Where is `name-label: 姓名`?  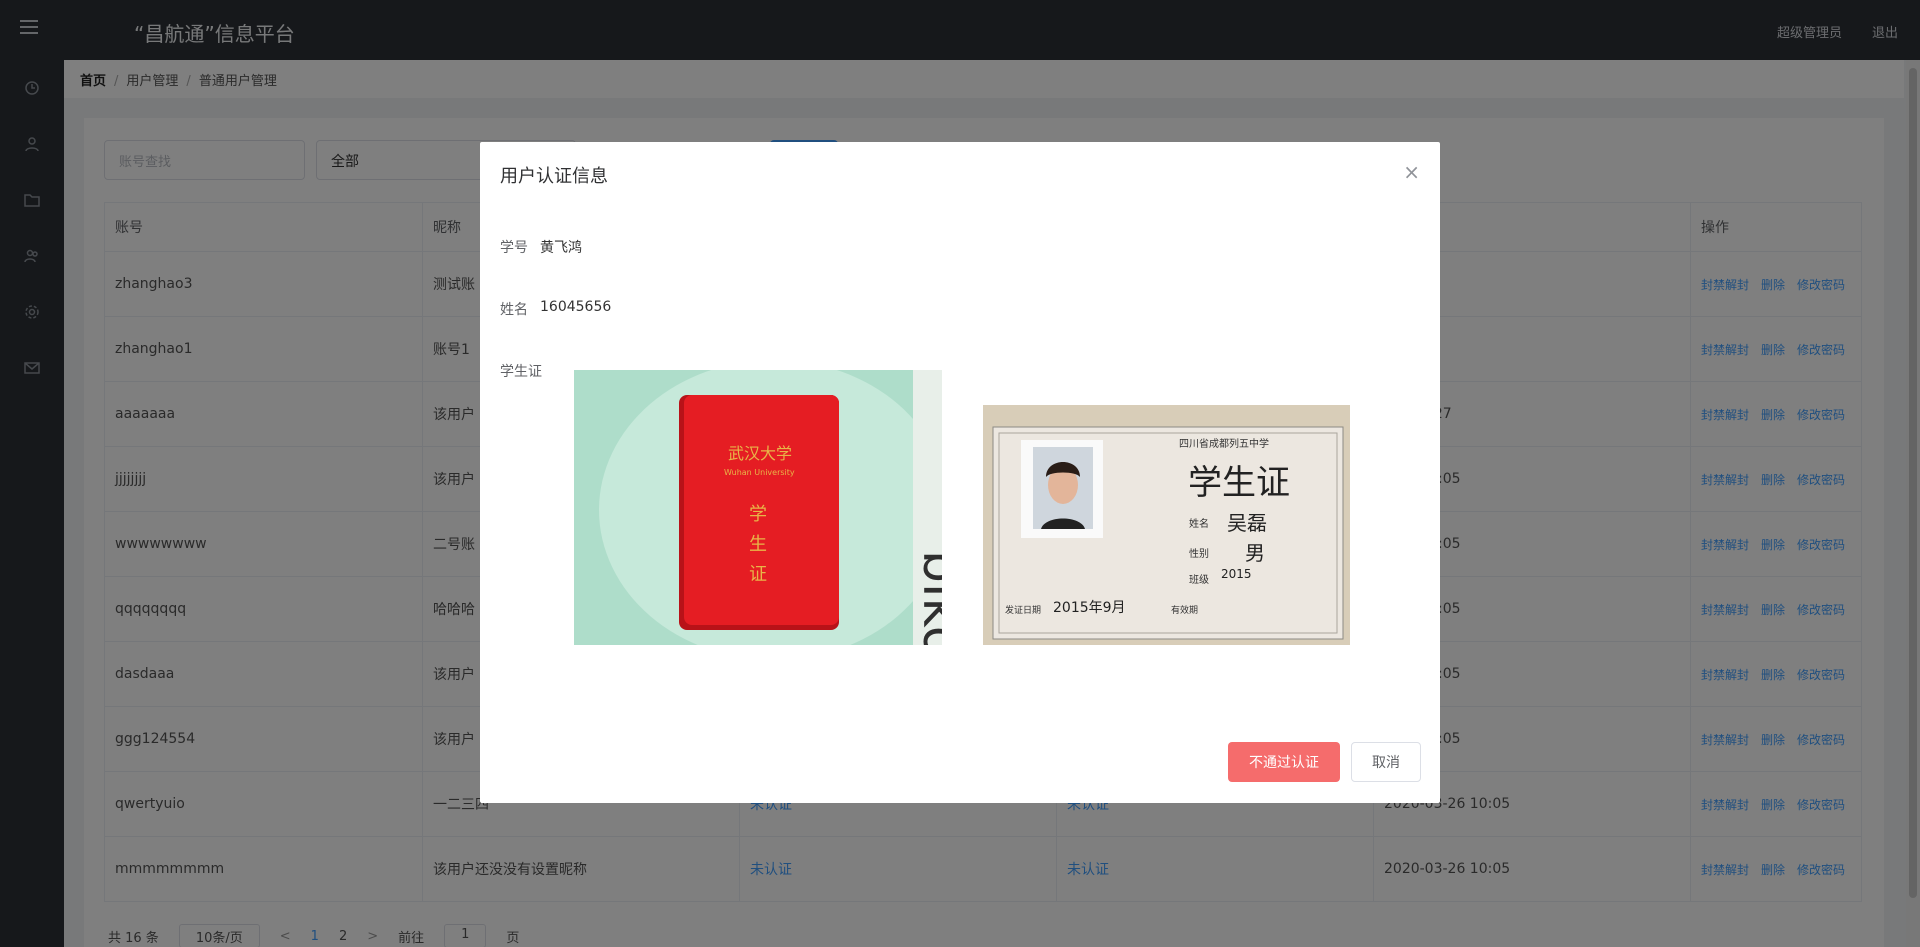 name-label: 姓名 is located at coordinates (514, 310).